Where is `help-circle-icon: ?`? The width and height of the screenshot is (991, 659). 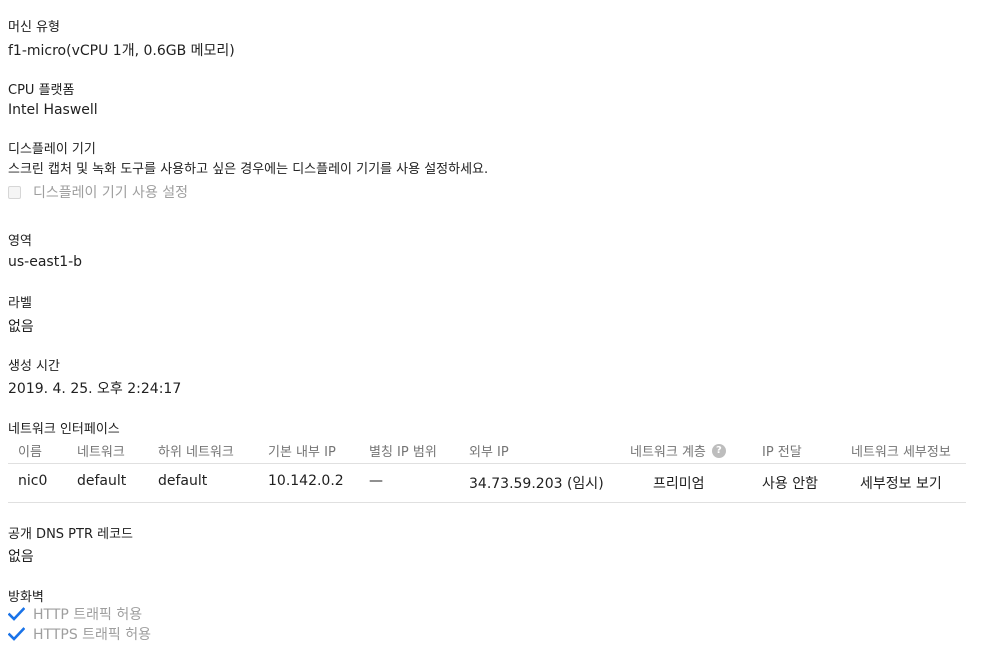 help-circle-icon: ? is located at coordinates (718, 450).